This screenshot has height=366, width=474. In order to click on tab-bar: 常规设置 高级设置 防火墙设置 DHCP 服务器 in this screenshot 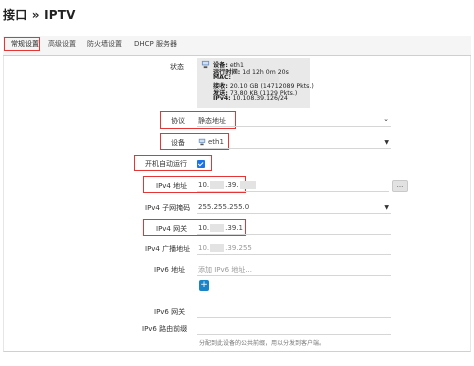, I will do `click(237, 46)`.